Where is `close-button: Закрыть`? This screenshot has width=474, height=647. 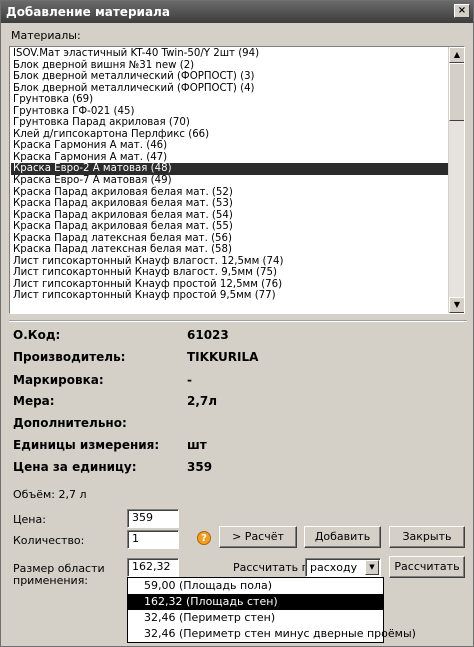 close-button: Закрыть is located at coordinates (427, 537).